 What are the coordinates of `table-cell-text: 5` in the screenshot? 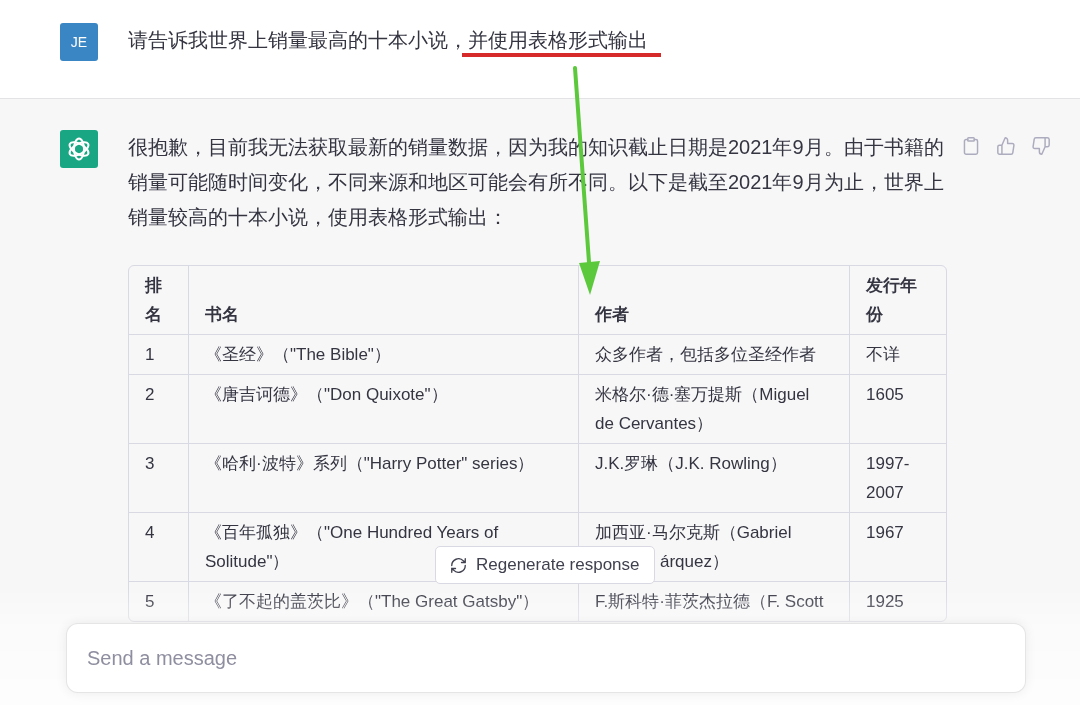 It's located at (150, 602).